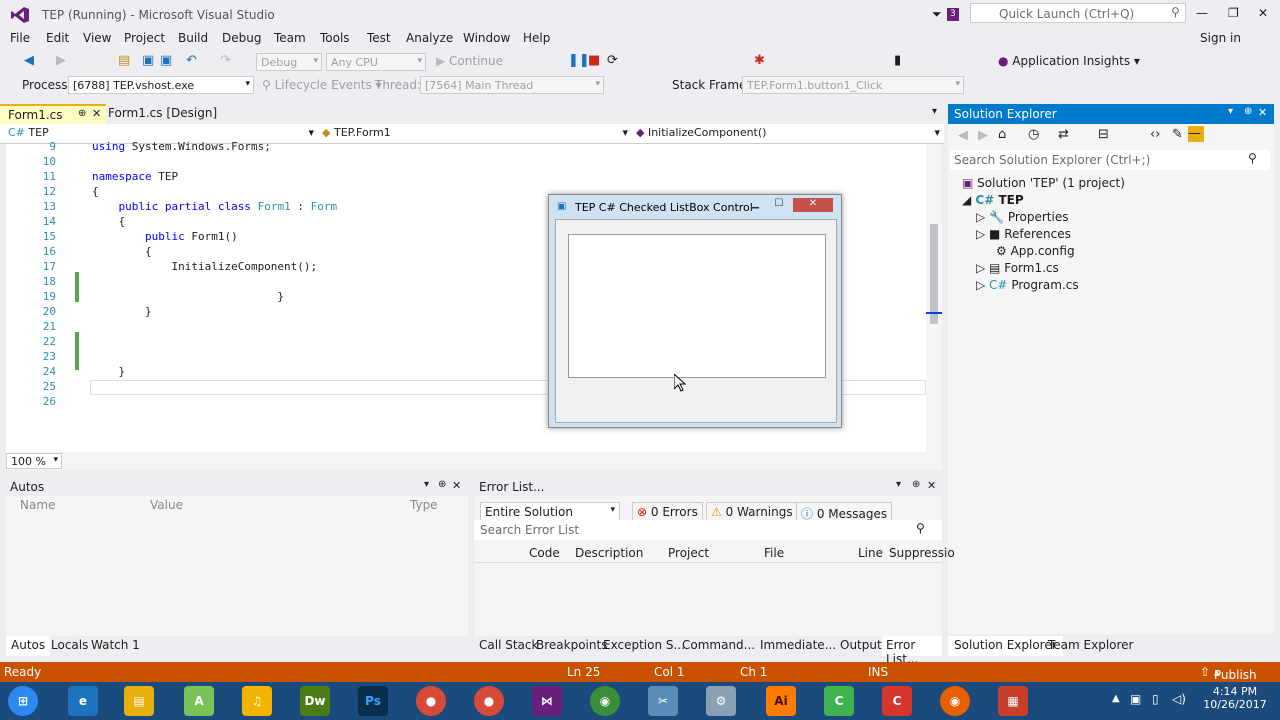 The image size is (1280, 720). Describe the element at coordinates (774, 553) in the screenshot. I see `column-file: File` at that location.